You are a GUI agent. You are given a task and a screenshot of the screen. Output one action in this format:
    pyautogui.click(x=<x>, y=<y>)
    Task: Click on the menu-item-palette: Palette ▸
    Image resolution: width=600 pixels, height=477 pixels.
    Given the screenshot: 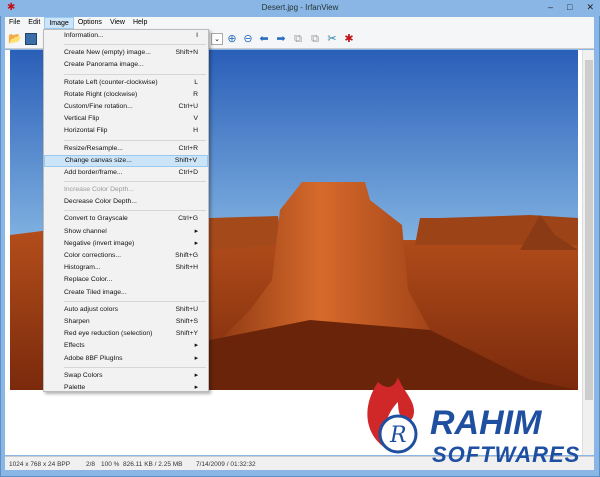 What is the action you would take?
    pyautogui.click(x=126, y=388)
    